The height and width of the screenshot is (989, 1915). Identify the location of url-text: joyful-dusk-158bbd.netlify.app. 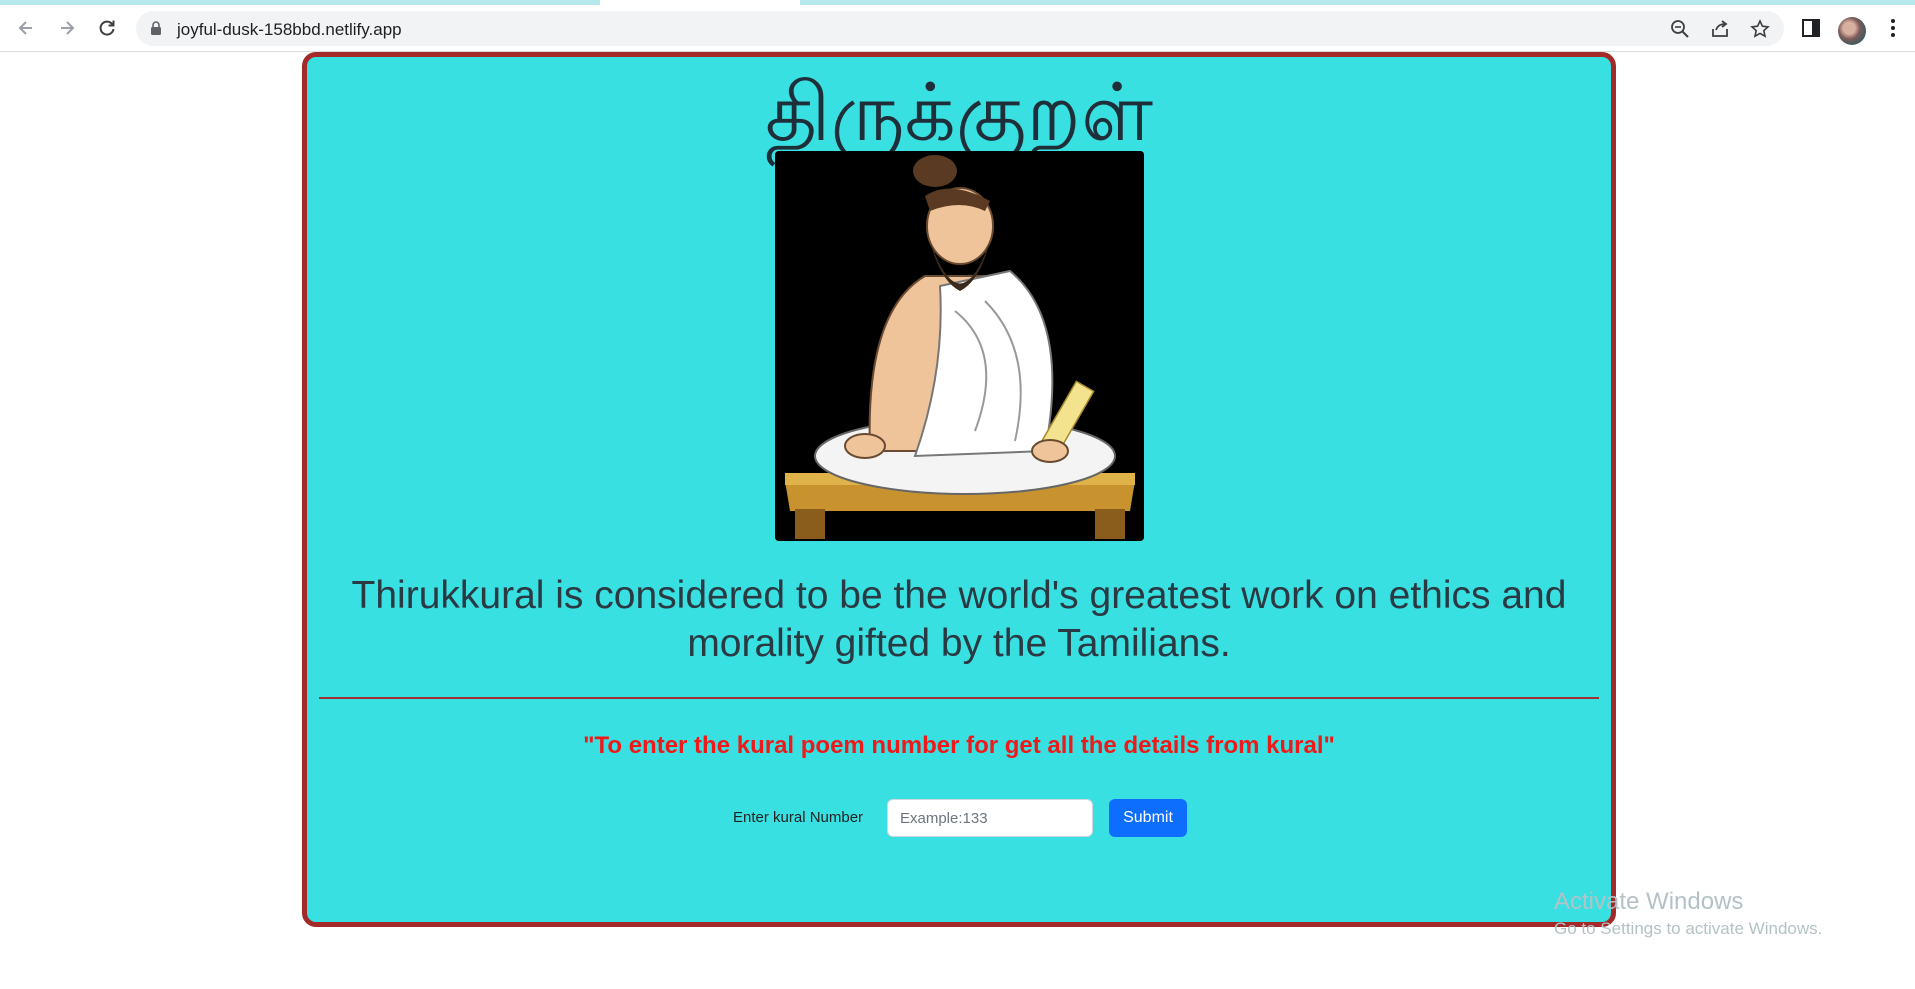
(289, 30).